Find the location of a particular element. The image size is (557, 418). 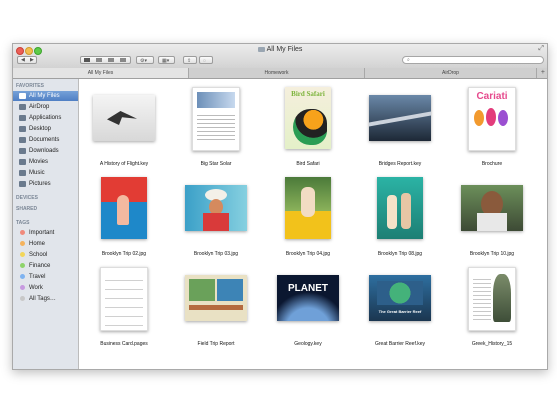

forward-icon: ▶ is located at coordinates (32, 60).